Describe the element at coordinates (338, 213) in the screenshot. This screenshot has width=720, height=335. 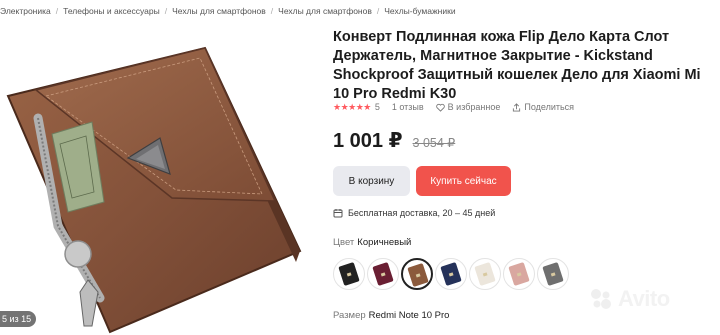
I see `calendar-icon` at that location.